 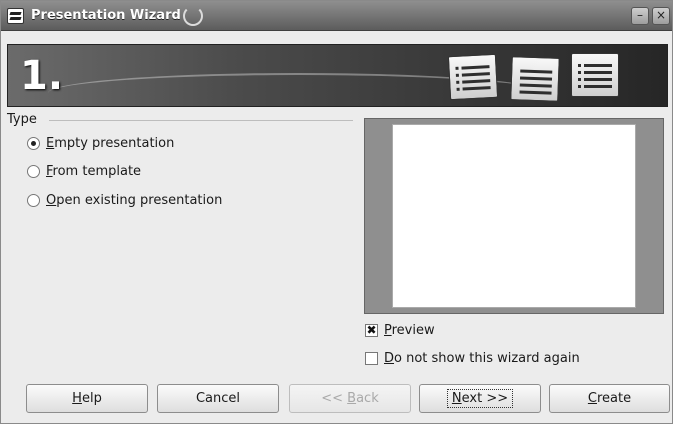 I want to click on checkbox-indicator, so click(x=371, y=358).